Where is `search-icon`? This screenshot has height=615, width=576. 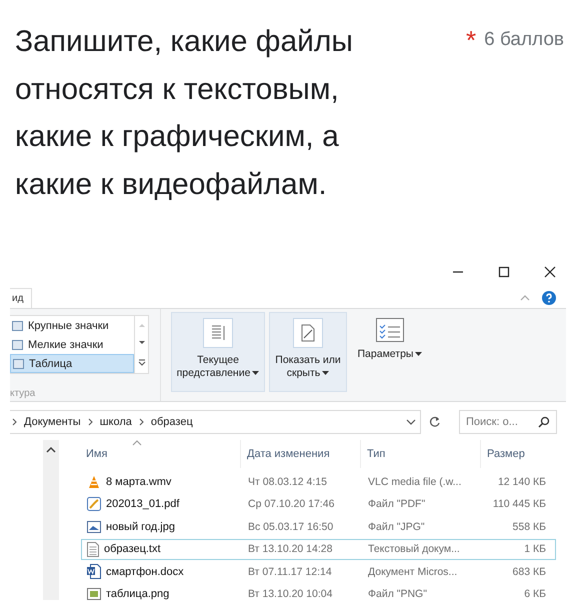 search-icon is located at coordinates (544, 422).